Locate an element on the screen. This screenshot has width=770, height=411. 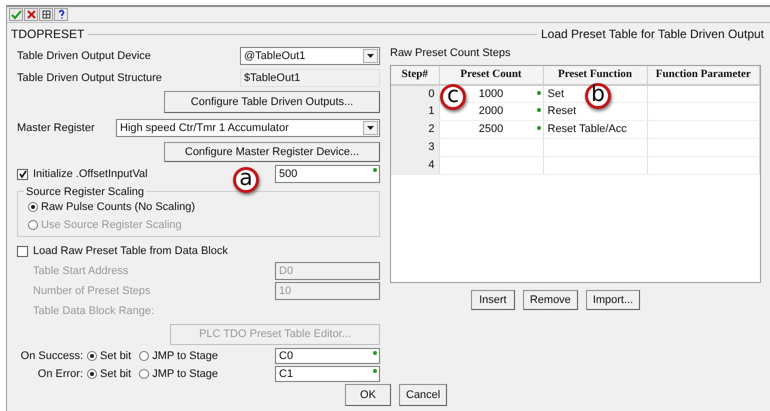
dialog-button: OK is located at coordinates (368, 395).